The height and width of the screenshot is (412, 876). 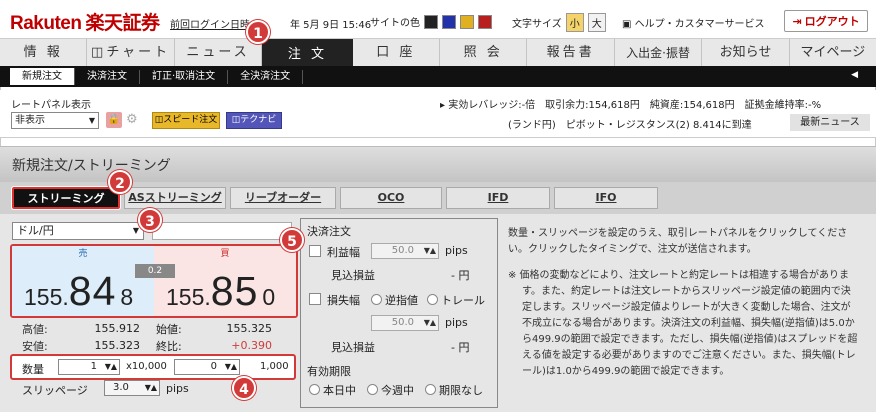 What do you see at coordinates (159, 120) in the screenshot?
I see `window-icon: ◫` at bounding box center [159, 120].